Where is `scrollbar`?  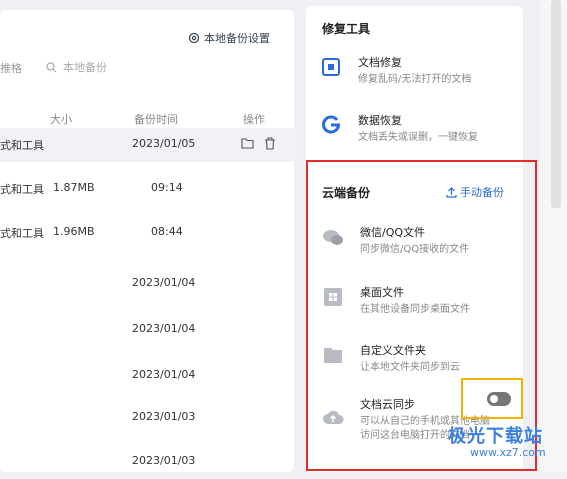
scrollbar is located at coordinates (556, 104).